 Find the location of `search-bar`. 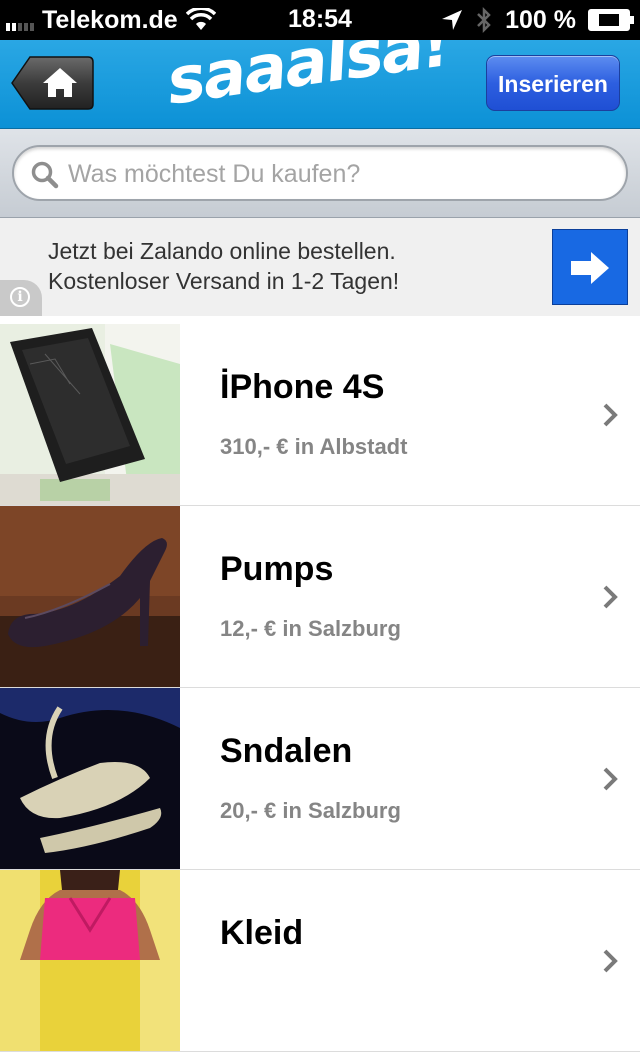

search-bar is located at coordinates (320, 173).